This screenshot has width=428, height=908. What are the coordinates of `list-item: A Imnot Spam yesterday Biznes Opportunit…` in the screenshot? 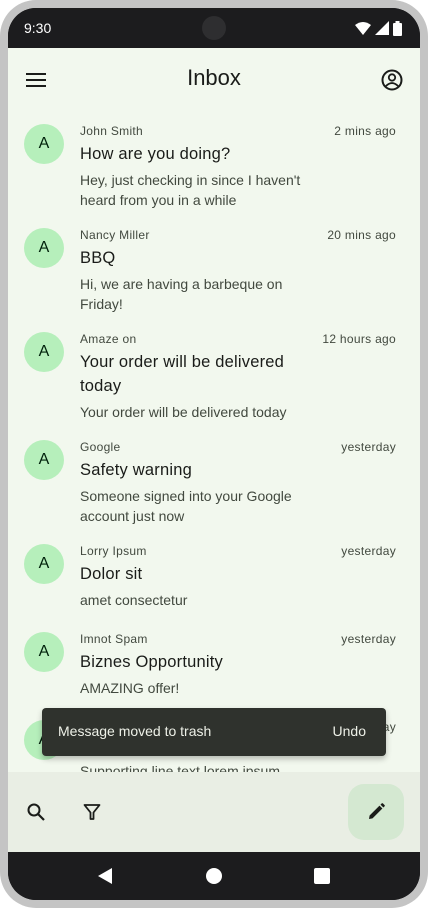 It's located at (214, 664).